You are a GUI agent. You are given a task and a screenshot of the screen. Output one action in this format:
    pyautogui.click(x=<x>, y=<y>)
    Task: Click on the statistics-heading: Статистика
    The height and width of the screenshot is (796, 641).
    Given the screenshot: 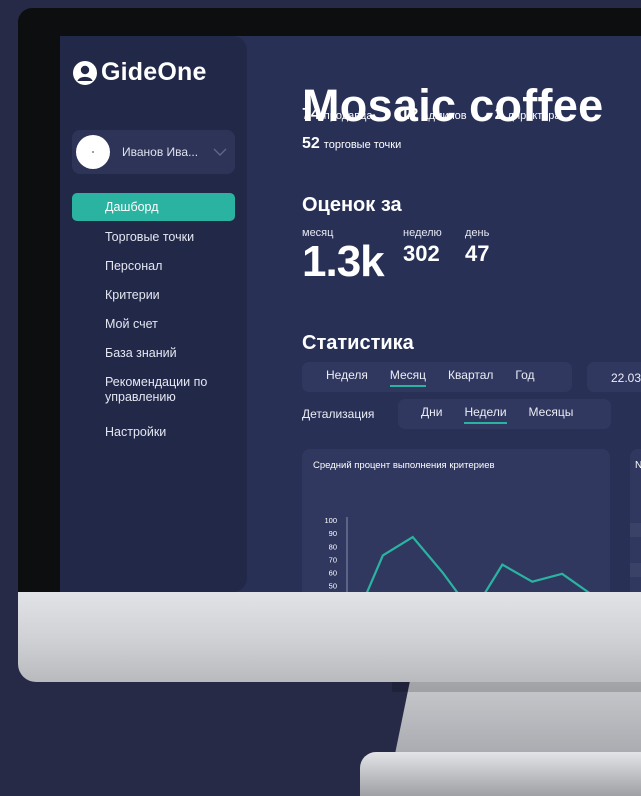 What is the action you would take?
    pyautogui.click(x=358, y=343)
    